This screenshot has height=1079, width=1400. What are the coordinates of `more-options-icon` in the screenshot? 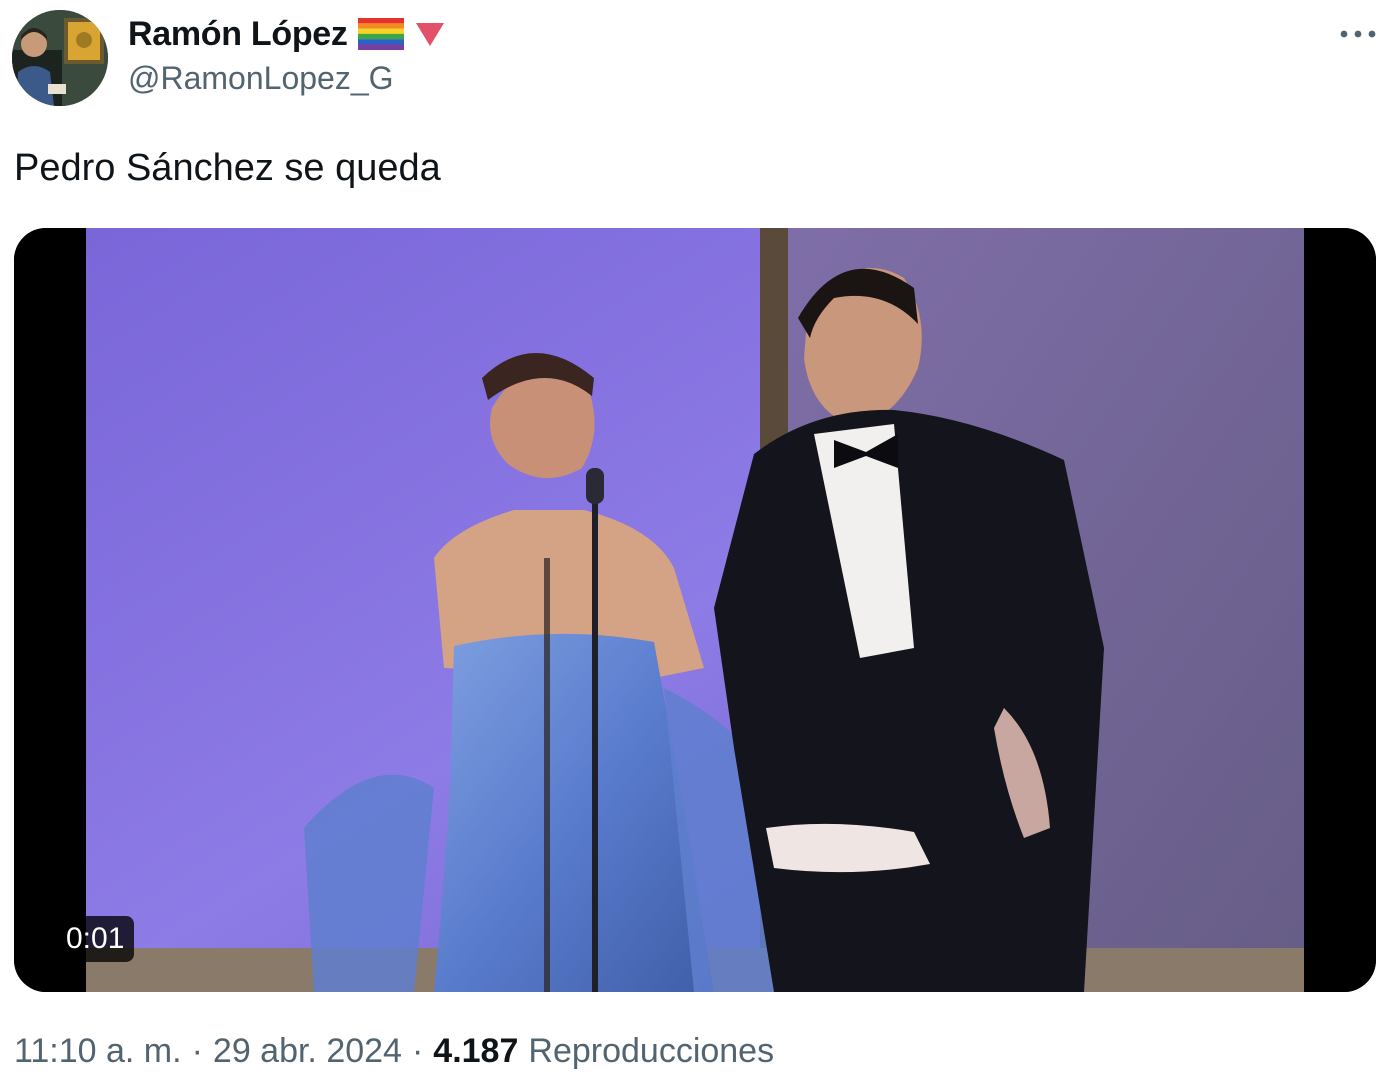 It's located at (1358, 34).